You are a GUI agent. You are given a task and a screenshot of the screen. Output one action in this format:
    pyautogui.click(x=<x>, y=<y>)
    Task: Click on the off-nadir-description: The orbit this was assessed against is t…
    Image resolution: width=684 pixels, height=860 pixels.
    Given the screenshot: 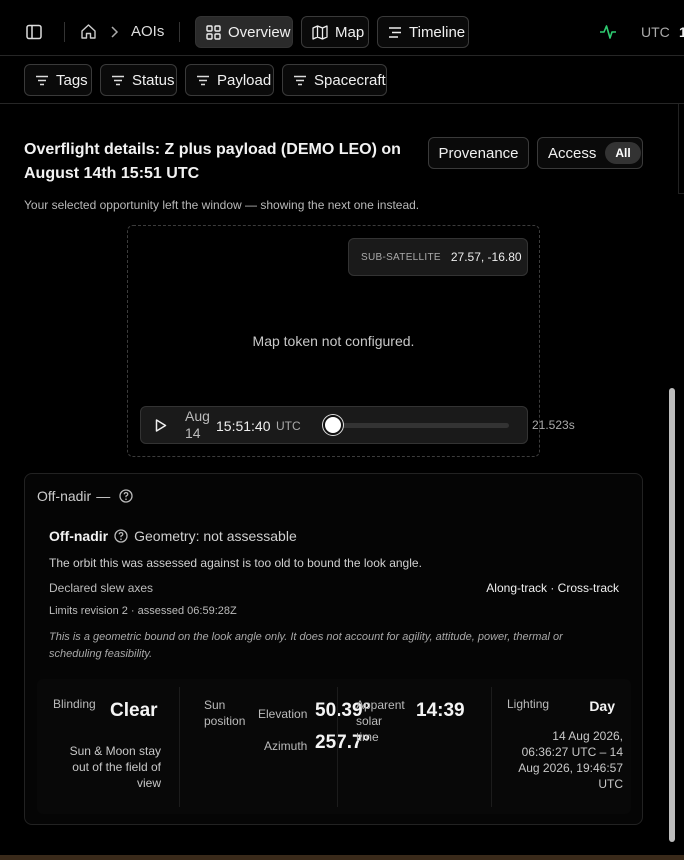 What is the action you would take?
    pyautogui.click(x=235, y=563)
    